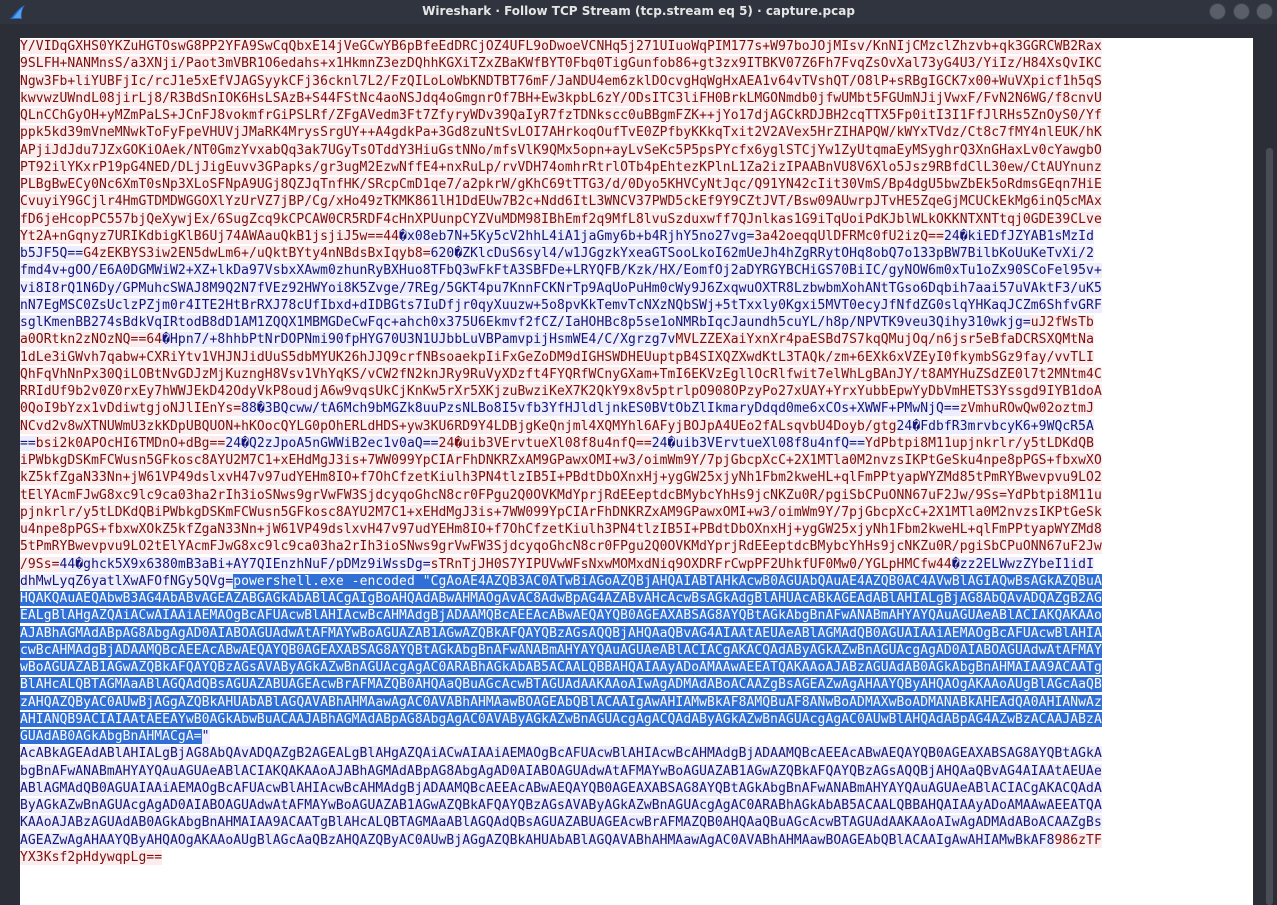 The height and width of the screenshot is (905, 1277). I want to click on server-segment: �zz2ELWwzZYbeI1idI, so click(1022, 564).